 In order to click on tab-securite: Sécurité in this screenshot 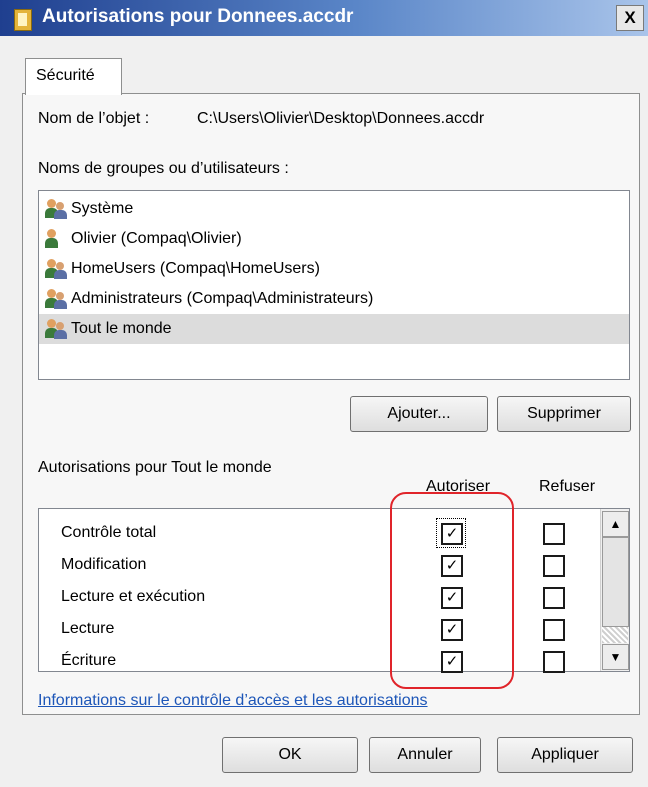, I will do `click(73, 76)`.